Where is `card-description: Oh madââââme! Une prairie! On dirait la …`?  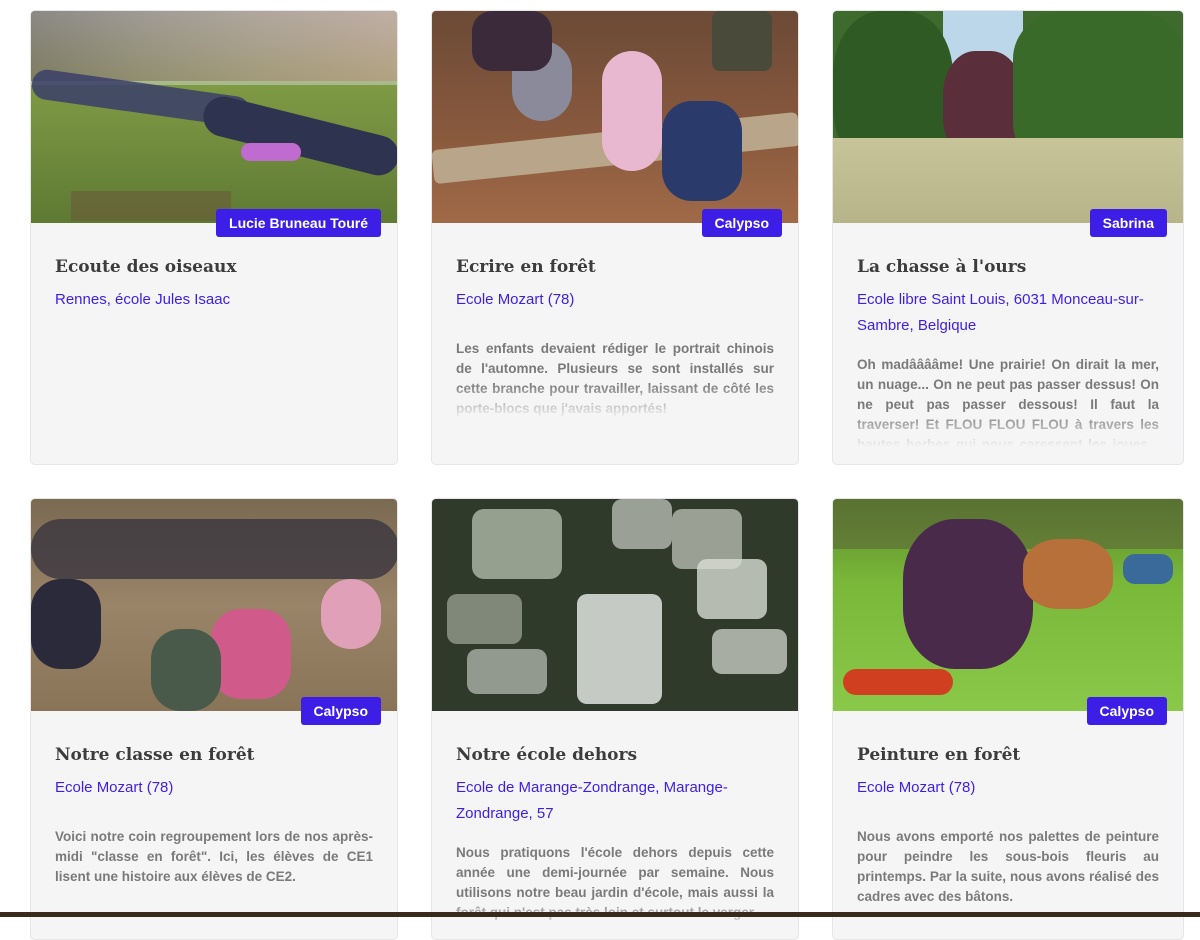
card-description: Oh madââââme! Une prairie! On dirait la … is located at coordinates (1008, 401).